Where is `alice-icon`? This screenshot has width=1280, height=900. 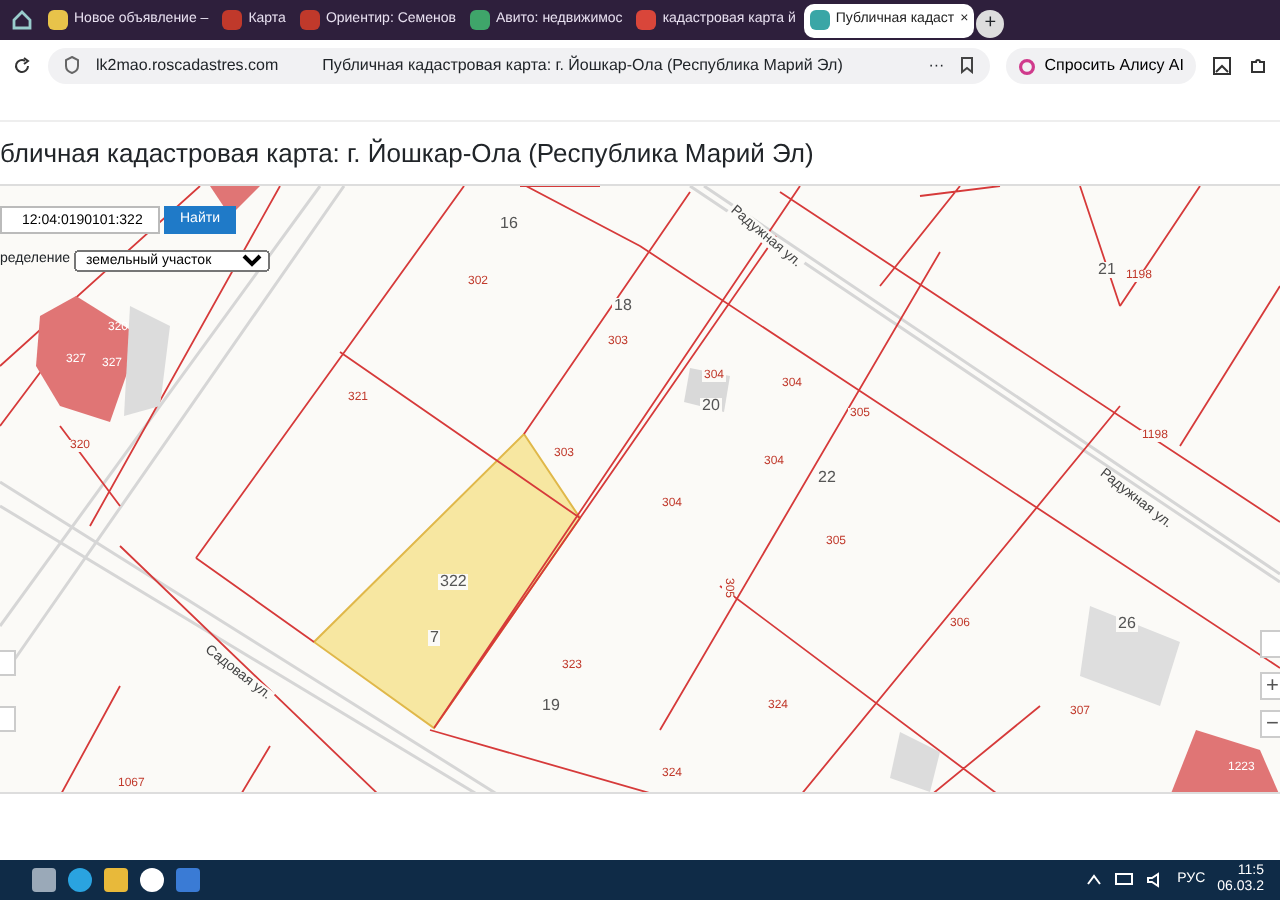 alice-icon is located at coordinates (1027, 66).